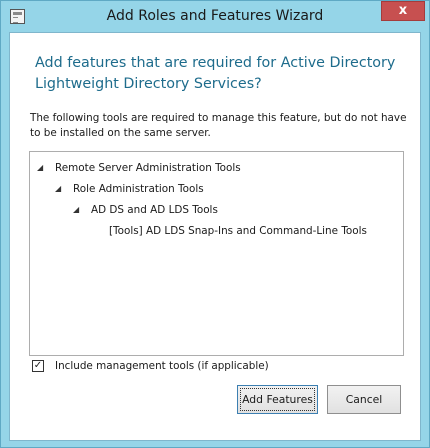  I want to click on window-title: Add Roles and Features Wizard, so click(215, 16).